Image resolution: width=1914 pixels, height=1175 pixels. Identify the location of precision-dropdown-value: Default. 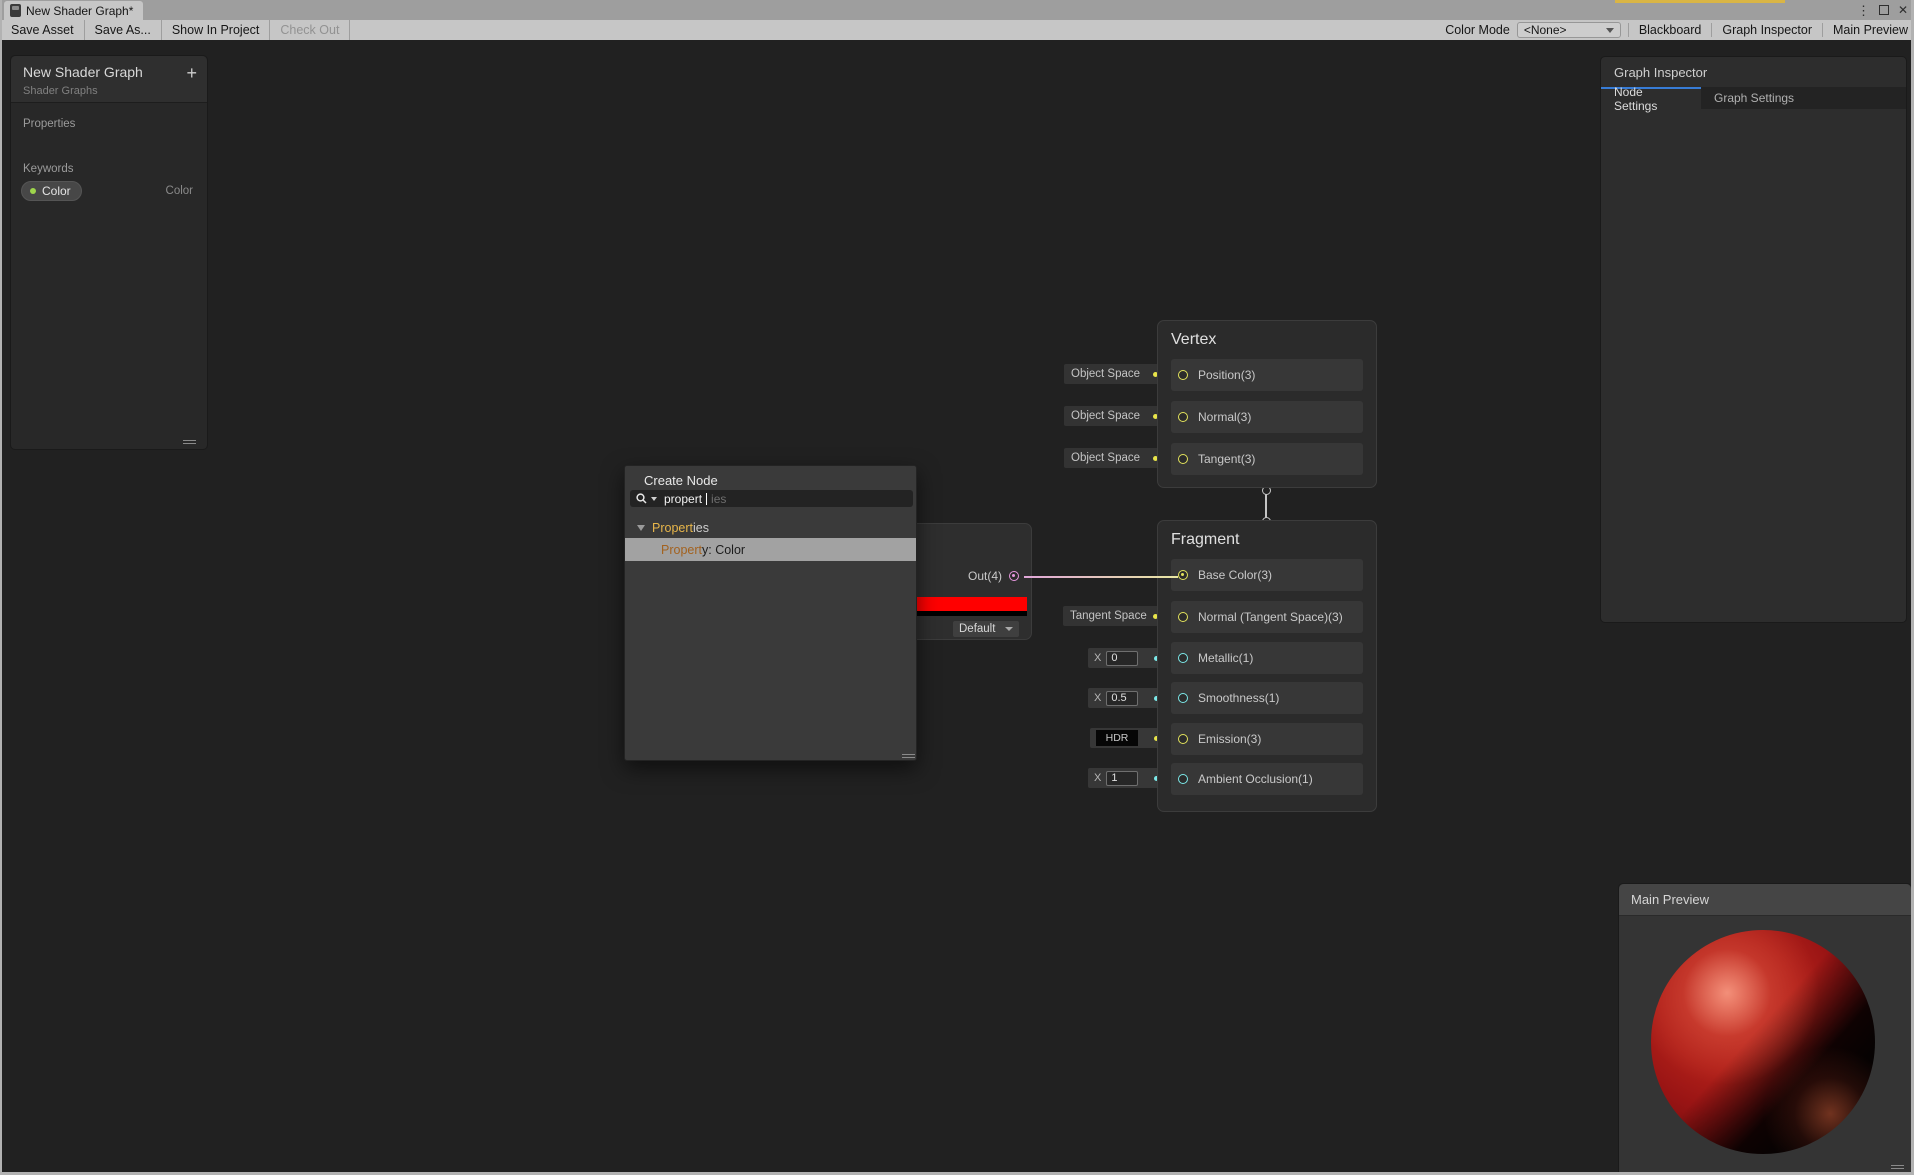
(977, 629).